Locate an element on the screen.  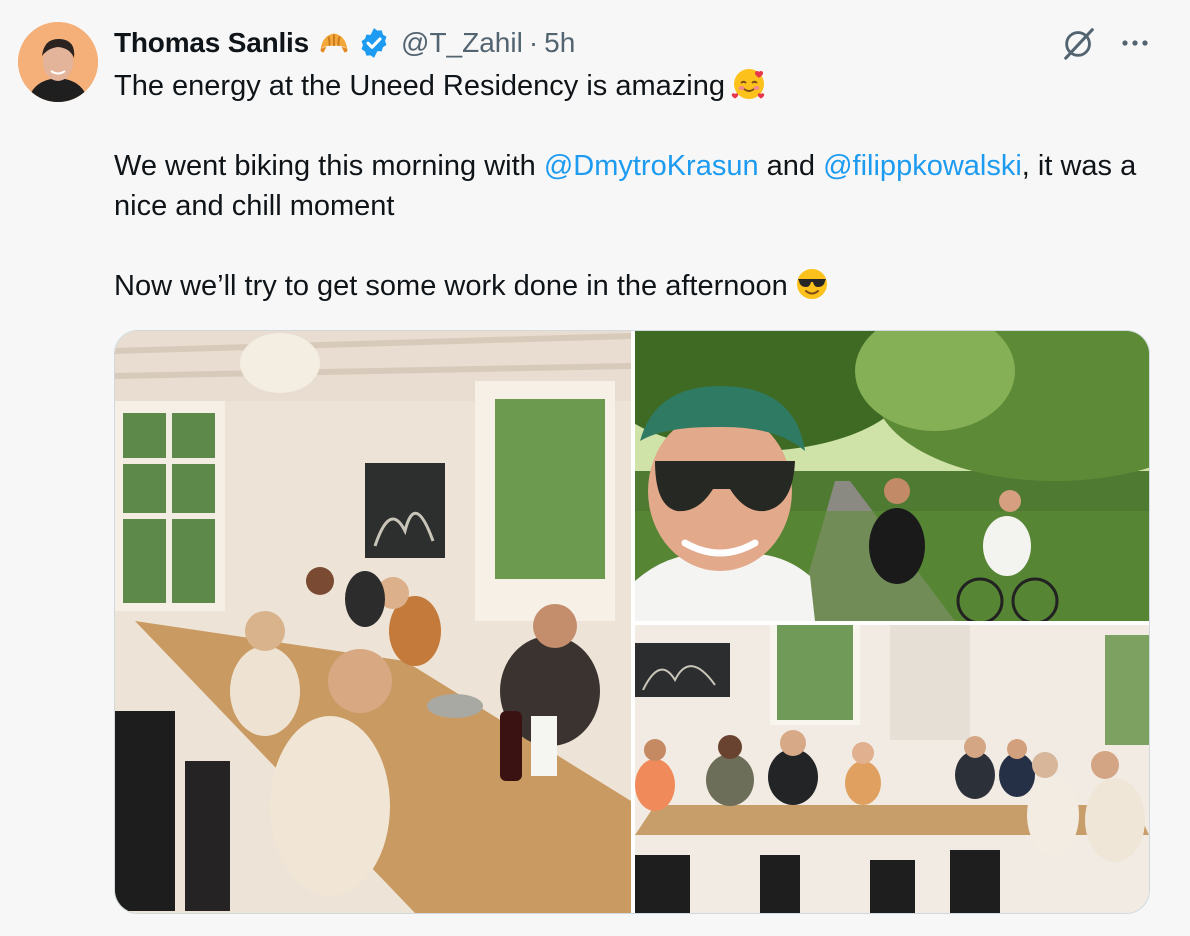
photo-dining-table-wide is located at coordinates (892, 769).